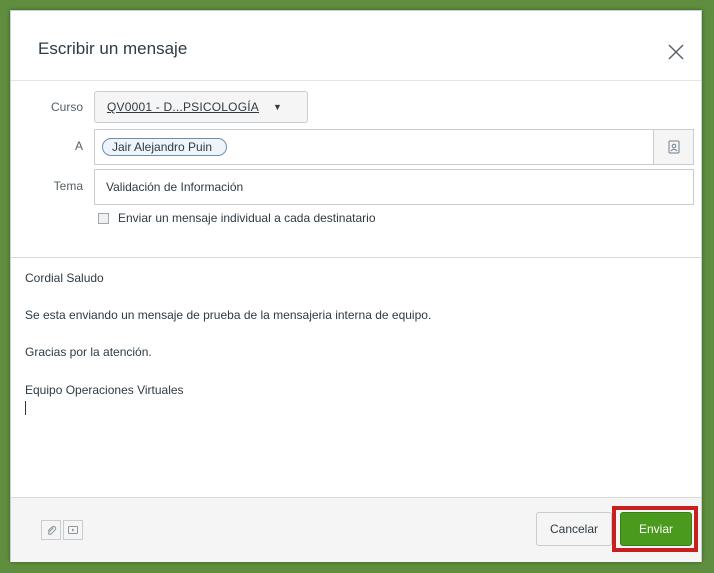 Image resolution: width=714 pixels, height=573 pixels. What do you see at coordinates (88, 352) in the screenshot?
I see `message-line: Gracias por la atención.` at bounding box center [88, 352].